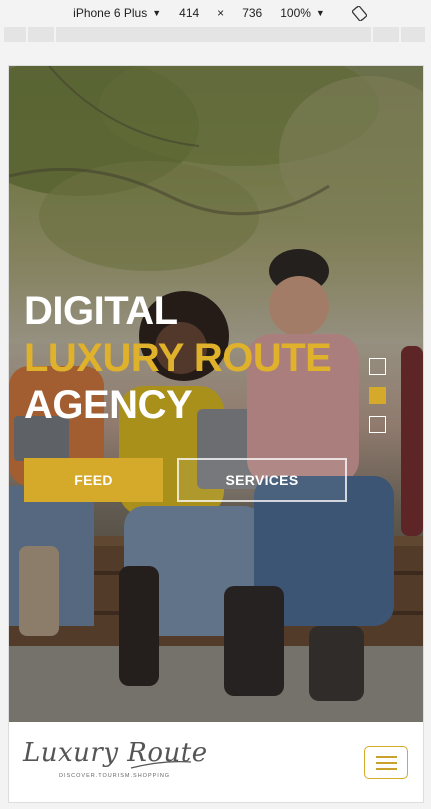  What do you see at coordinates (215, 34) in the screenshot?
I see `media-query-ruler` at bounding box center [215, 34].